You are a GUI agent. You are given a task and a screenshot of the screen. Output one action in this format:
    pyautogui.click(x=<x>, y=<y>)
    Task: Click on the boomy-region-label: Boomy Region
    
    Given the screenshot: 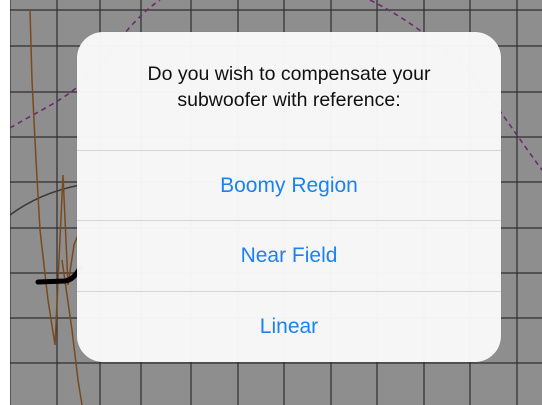 What is the action you would take?
    pyautogui.click(x=289, y=185)
    